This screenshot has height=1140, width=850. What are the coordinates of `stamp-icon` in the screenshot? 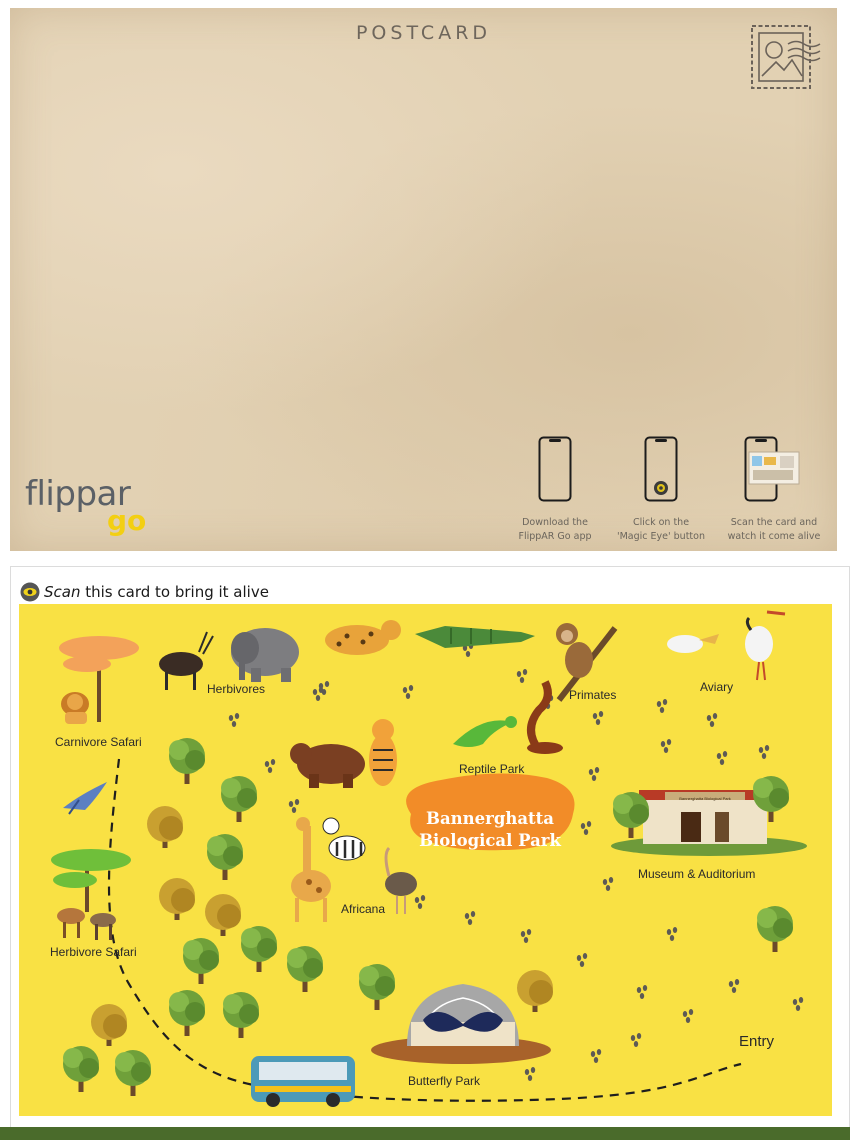 It's located at (786, 57).